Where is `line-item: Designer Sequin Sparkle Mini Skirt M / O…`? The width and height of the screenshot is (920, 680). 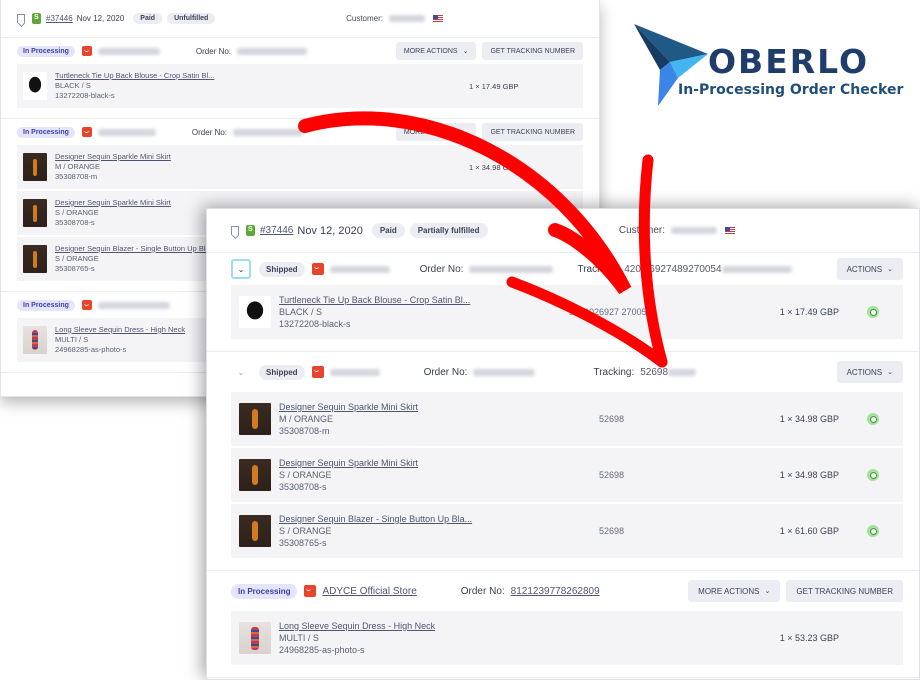 line-item: Designer Sequin Sparkle Mini Skirt M / O… is located at coordinates (300, 167).